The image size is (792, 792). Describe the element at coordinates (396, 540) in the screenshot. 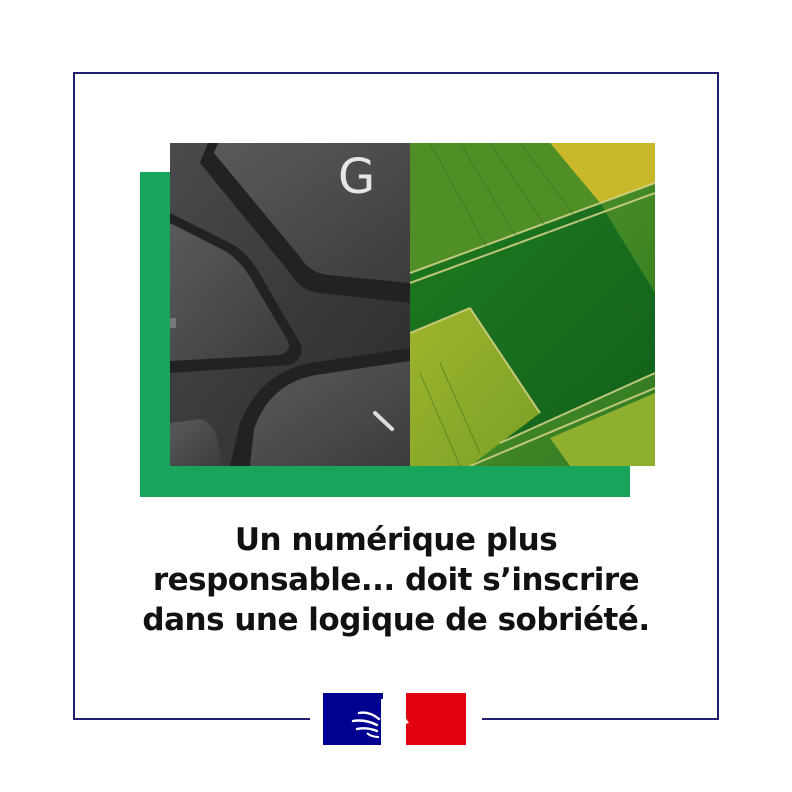

I see `headline-line-1: Un numérique plus` at that location.